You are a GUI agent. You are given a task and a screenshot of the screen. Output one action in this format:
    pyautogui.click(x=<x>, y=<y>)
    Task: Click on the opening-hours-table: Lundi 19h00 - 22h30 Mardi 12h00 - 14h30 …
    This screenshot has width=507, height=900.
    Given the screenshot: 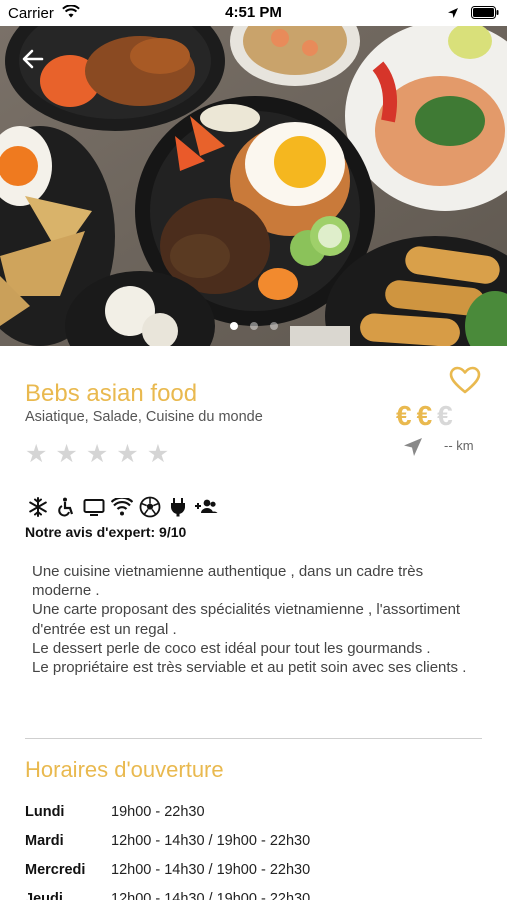 What is the action you would take?
    pyautogui.click(x=167, y=848)
    